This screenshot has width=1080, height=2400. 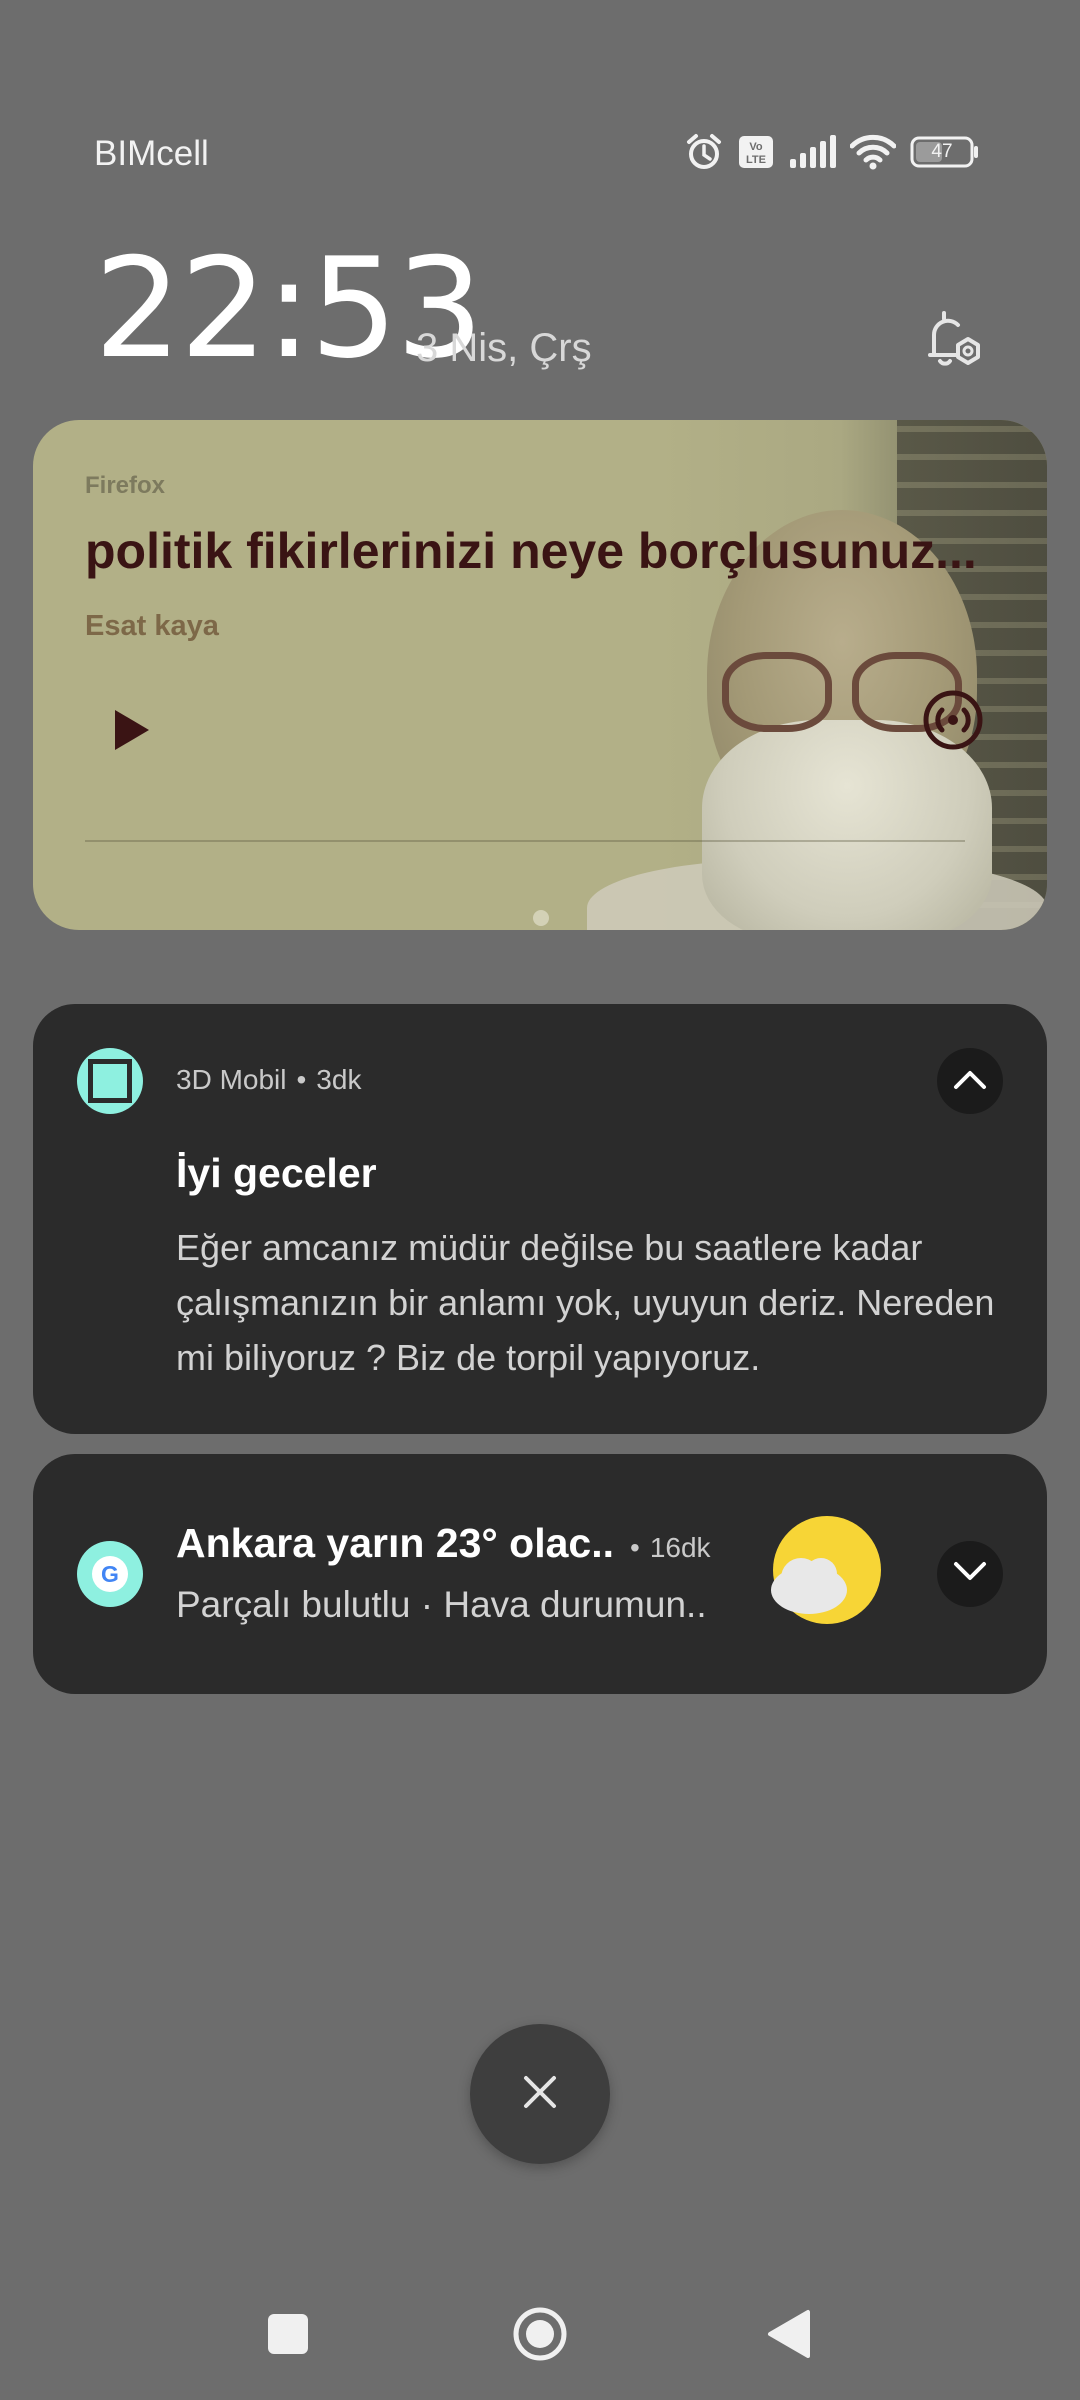 I want to click on notification-time-wrap: • 16dk, so click(x=670, y=1547).